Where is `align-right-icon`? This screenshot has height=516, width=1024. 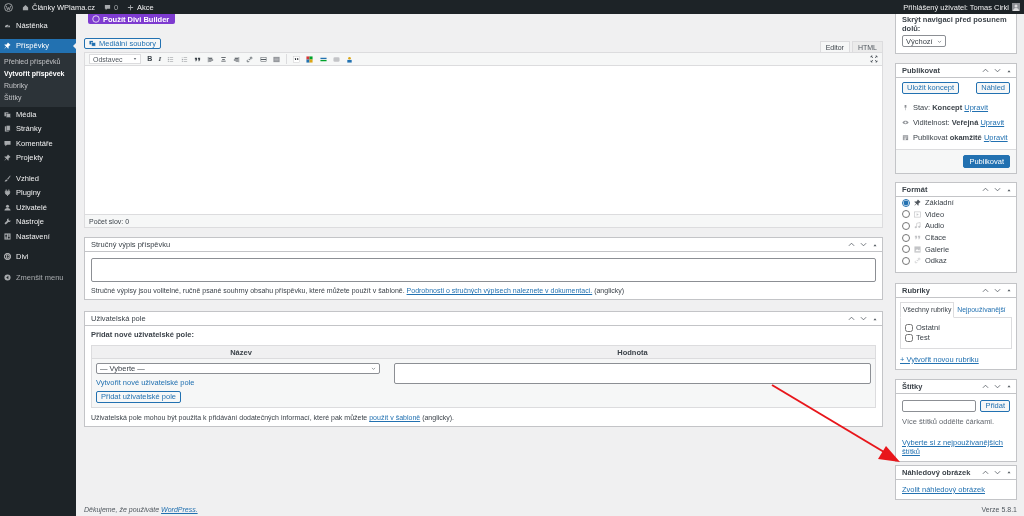
align-right-icon is located at coordinates (237, 59).